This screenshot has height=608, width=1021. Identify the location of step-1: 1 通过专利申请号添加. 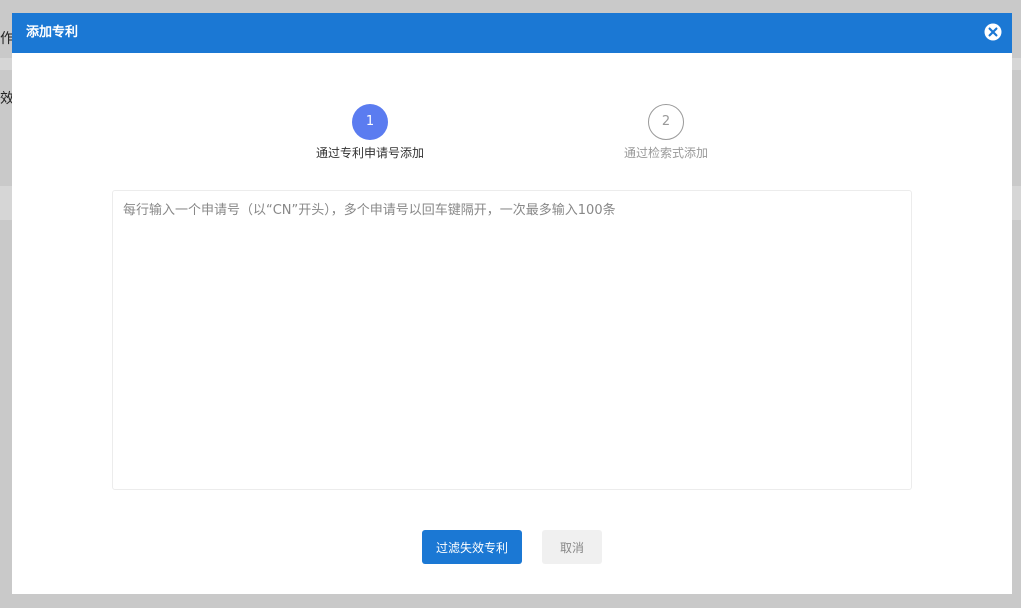
(370, 132).